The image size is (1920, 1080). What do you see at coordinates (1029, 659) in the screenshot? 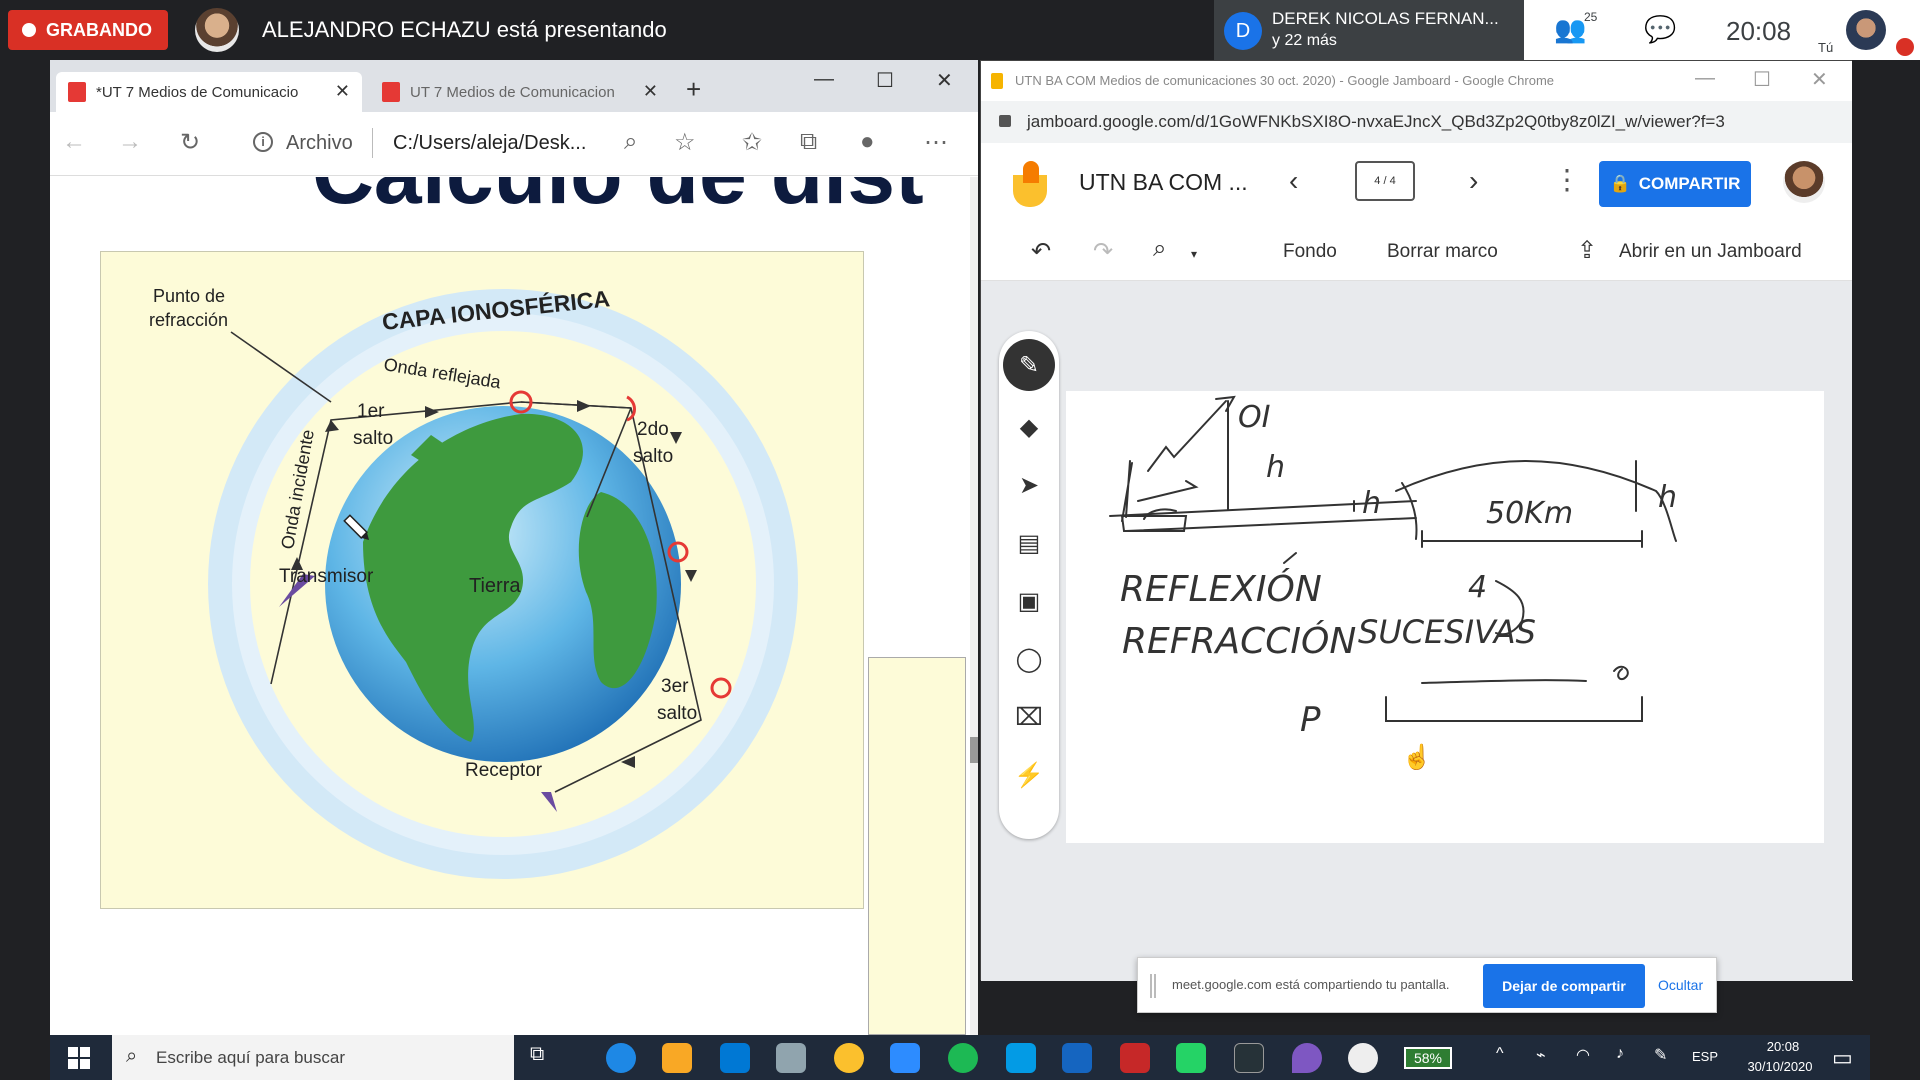
I see `circle-shape-icon: ◯` at bounding box center [1029, 659].